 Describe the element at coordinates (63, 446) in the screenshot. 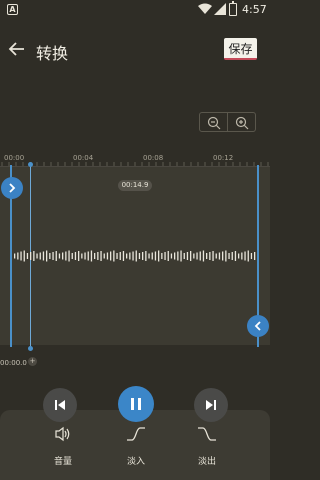

I see `volume-tool: 音量` at that location.